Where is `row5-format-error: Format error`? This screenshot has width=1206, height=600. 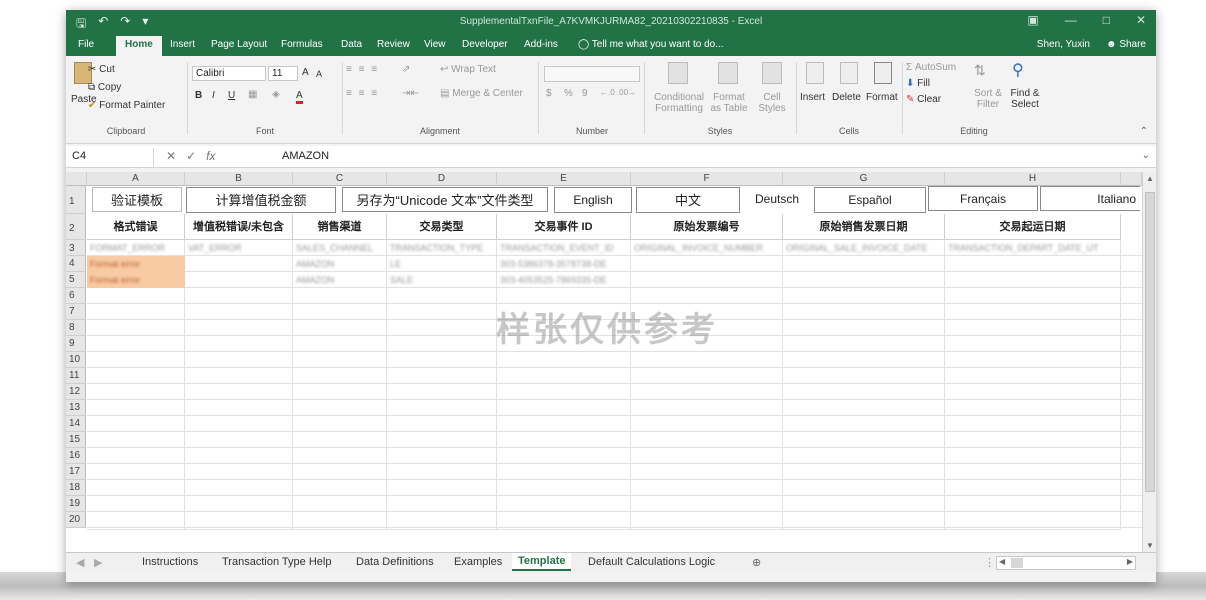
row5-format-error: Format error is located at coordinates (136, 280).